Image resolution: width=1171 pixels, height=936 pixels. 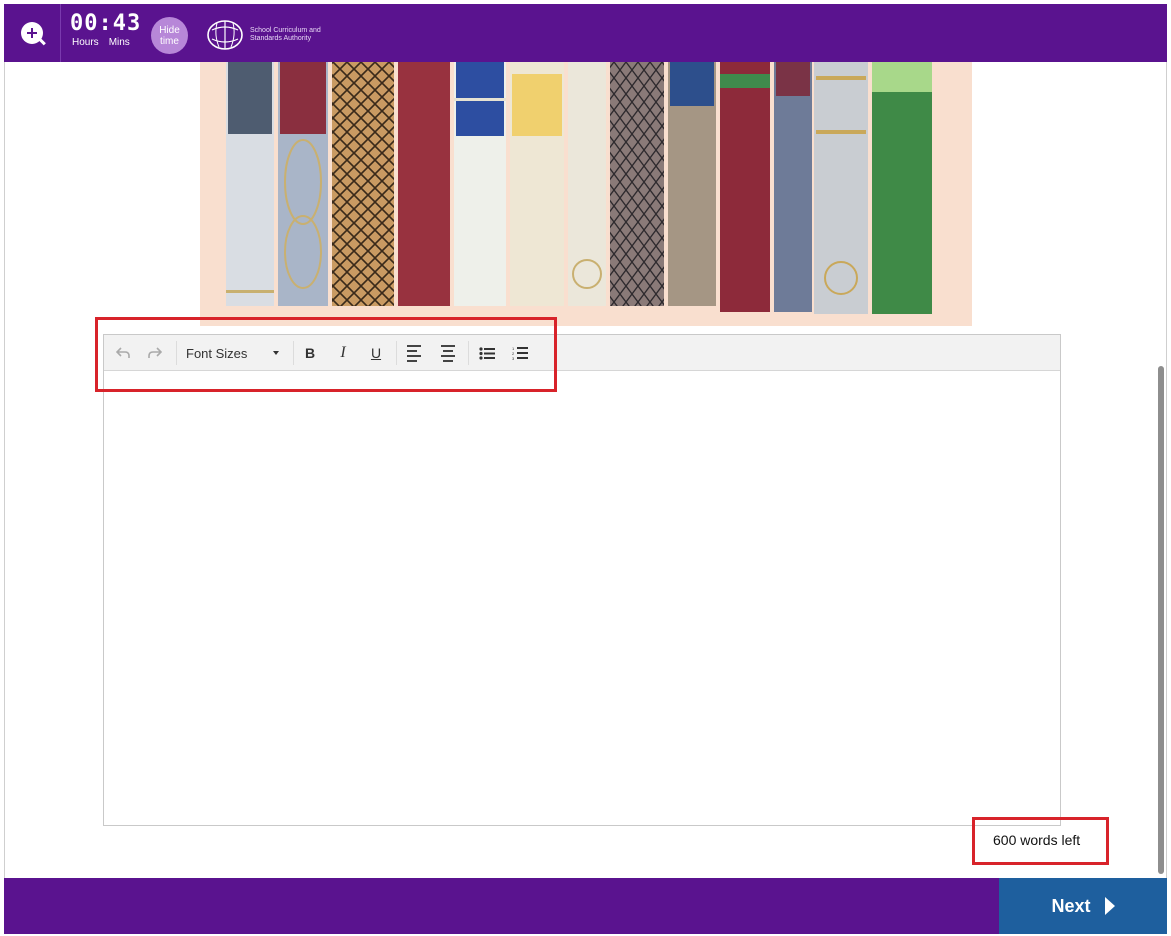 I want to click on timer-minutes: 43, so click(x=127, y=23).